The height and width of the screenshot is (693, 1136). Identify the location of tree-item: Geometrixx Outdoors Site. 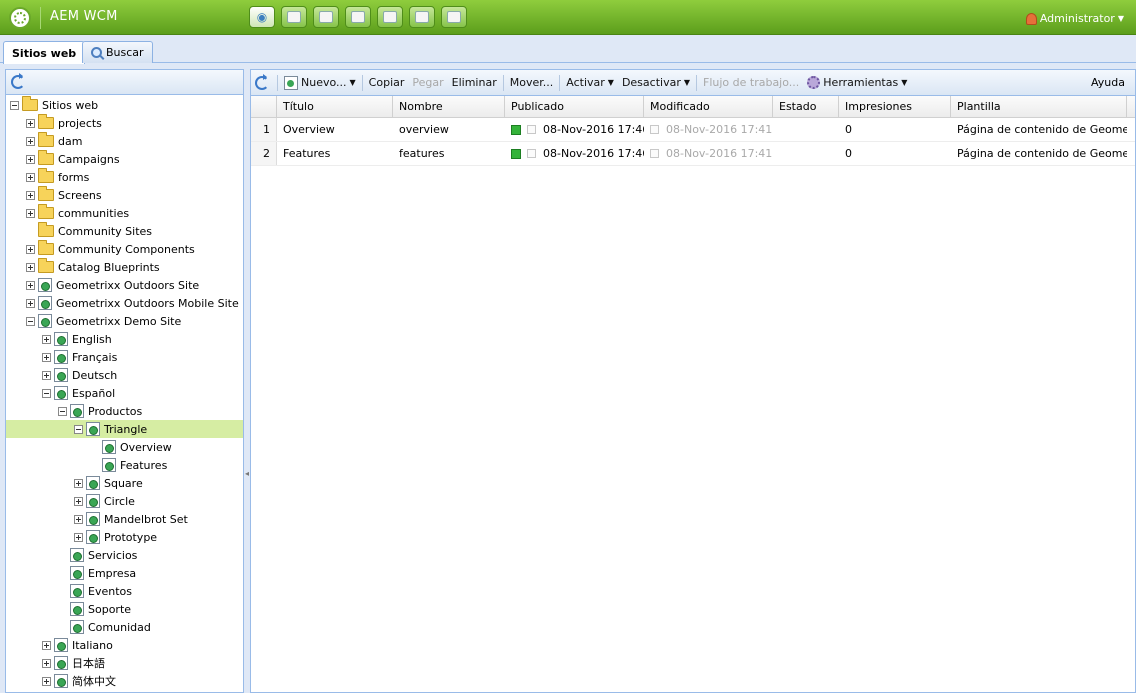
(124, 285).